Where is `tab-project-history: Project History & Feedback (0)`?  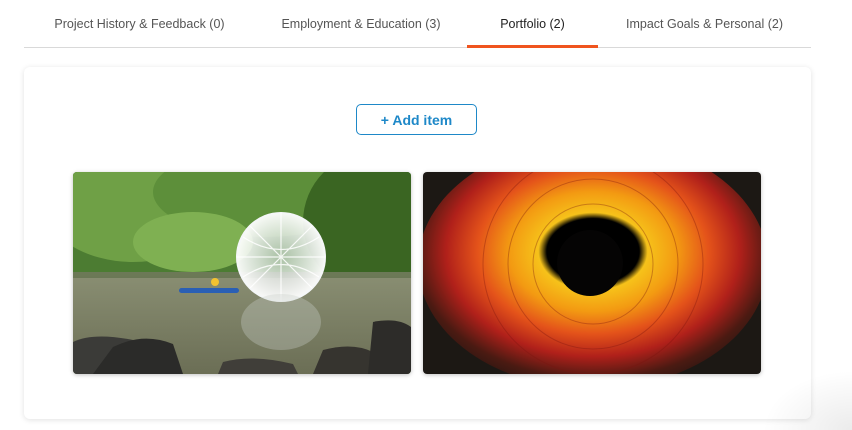
tab-project-history: Project History & Feedback (0) is located at coordinates (139, 23).